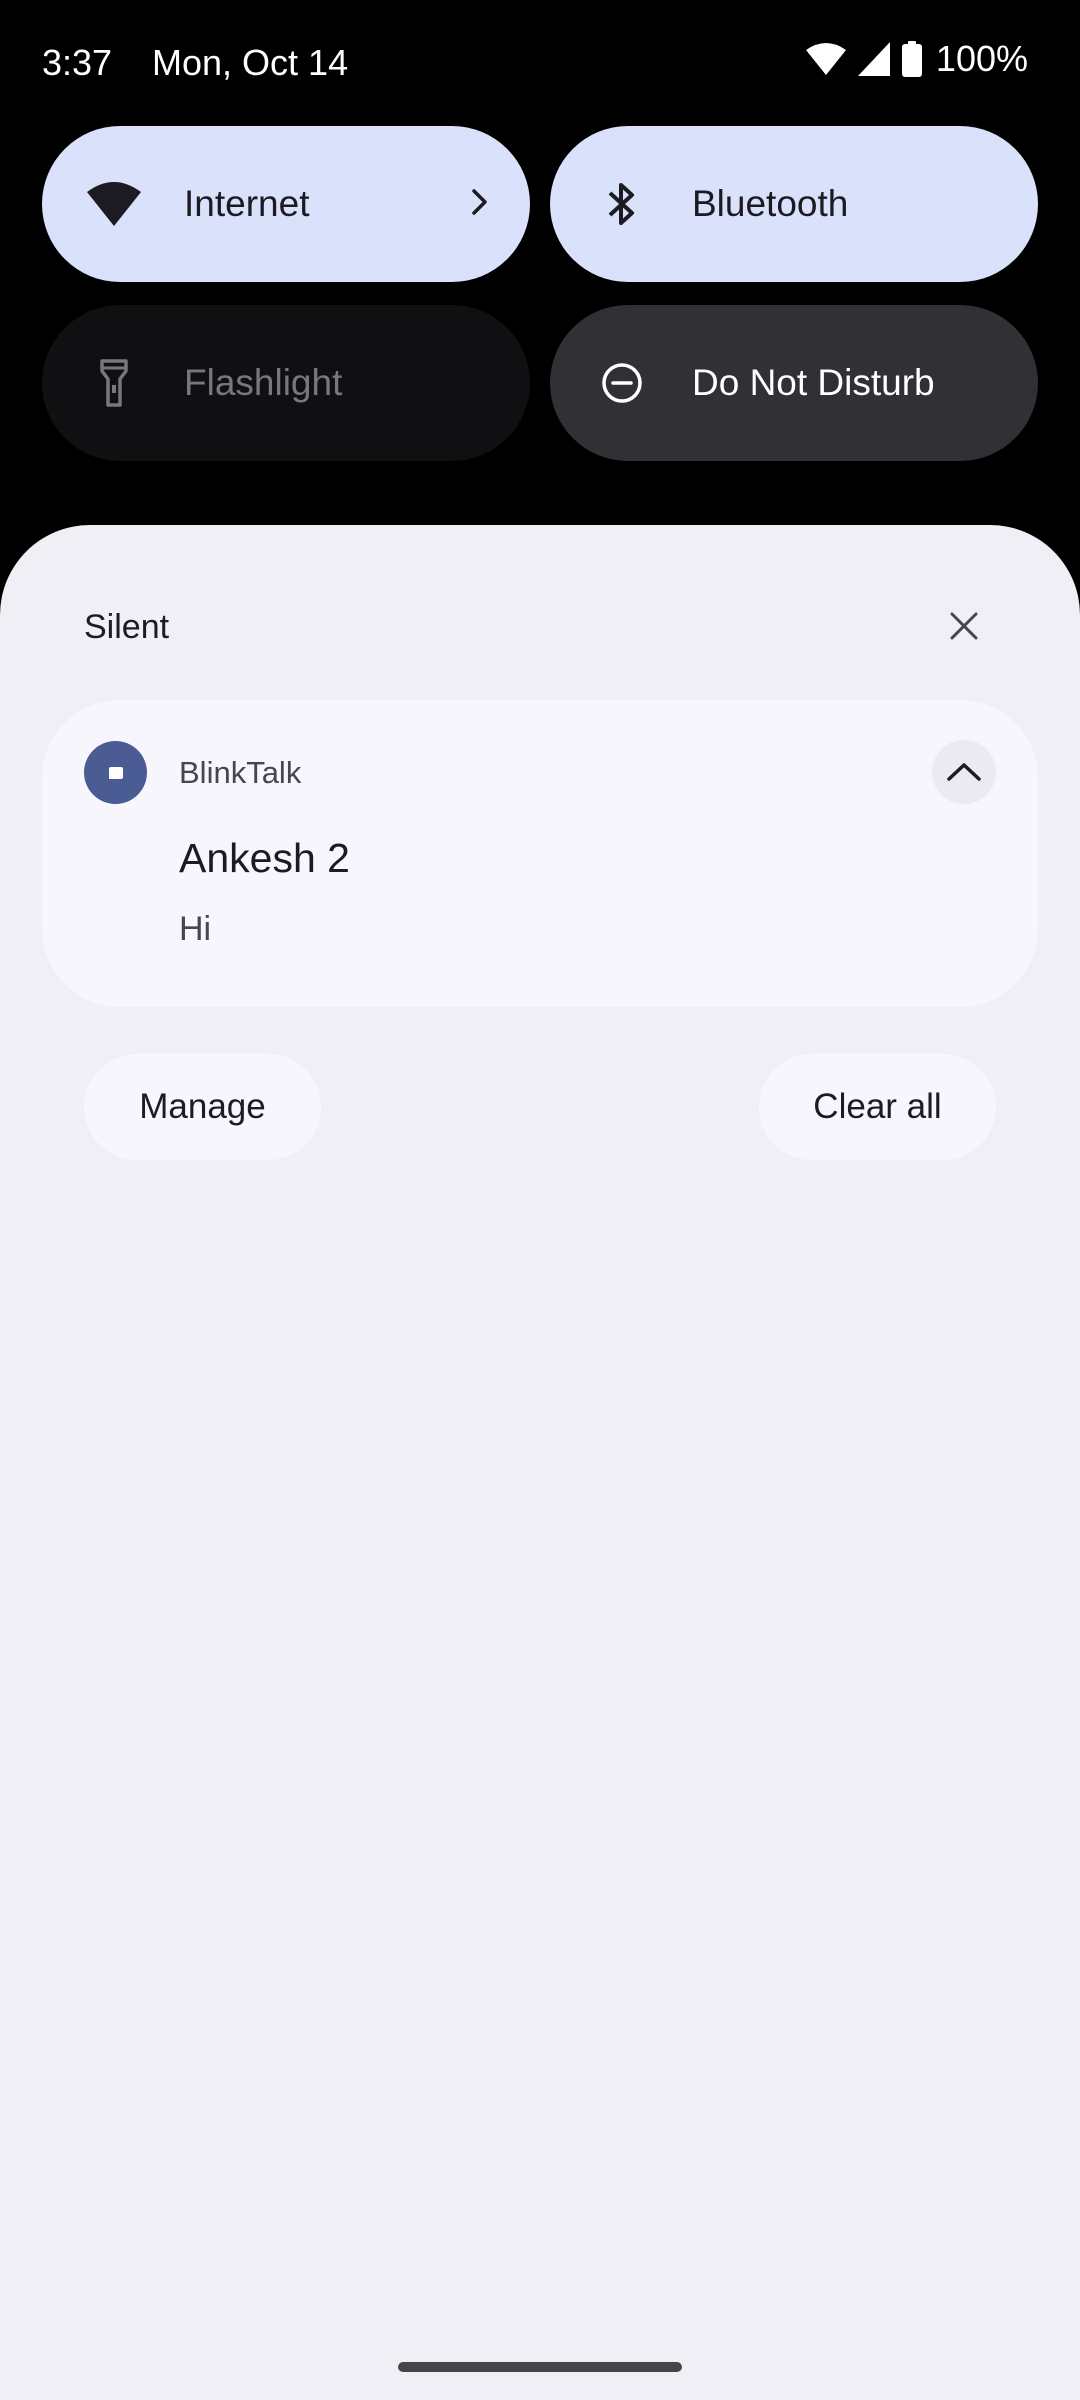  What do you see at coordinates (114, 204) in the screenshot?
I see `wifi-icon` at bounding box center [114, 204].